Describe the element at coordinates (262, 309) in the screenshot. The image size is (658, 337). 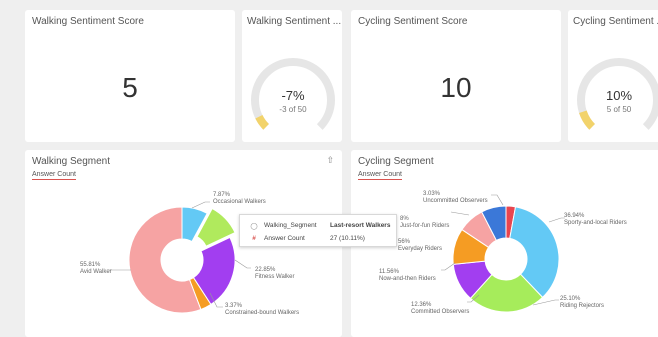
I see `label-constrained: 3.37% Constrained-bound Walkers` at that location.